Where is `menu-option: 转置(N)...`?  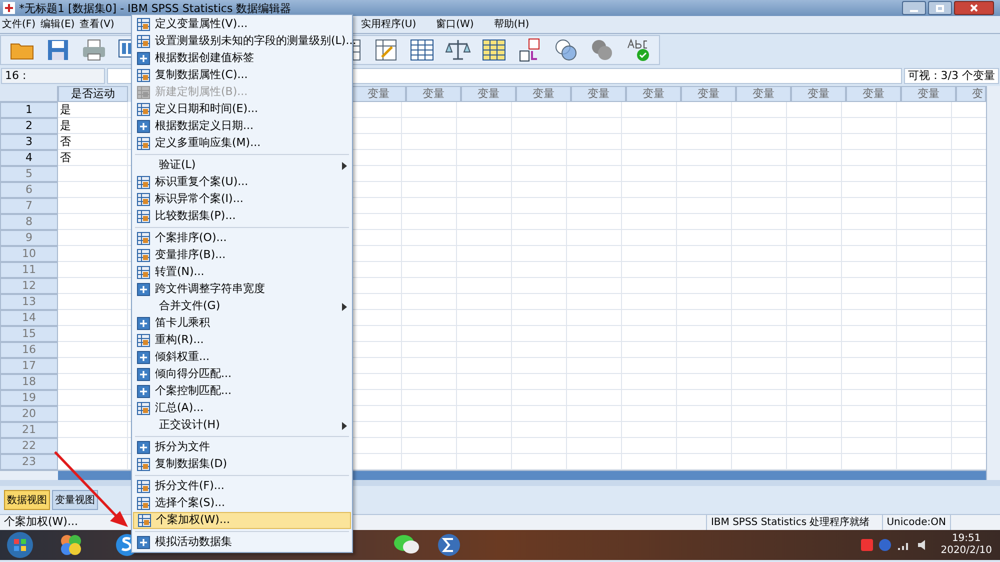
menu-option: 转置(N)... is located at coordinates (242, 272).